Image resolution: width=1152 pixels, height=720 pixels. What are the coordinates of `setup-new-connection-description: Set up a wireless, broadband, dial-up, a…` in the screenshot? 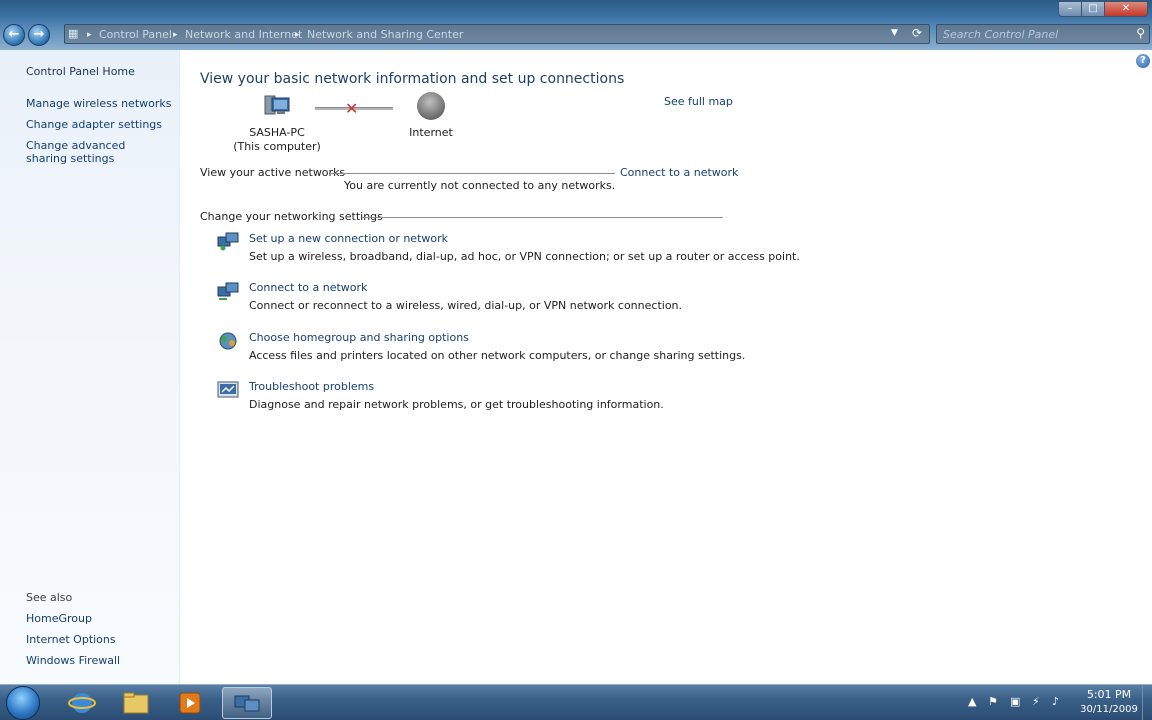 It's located at (524, 256).